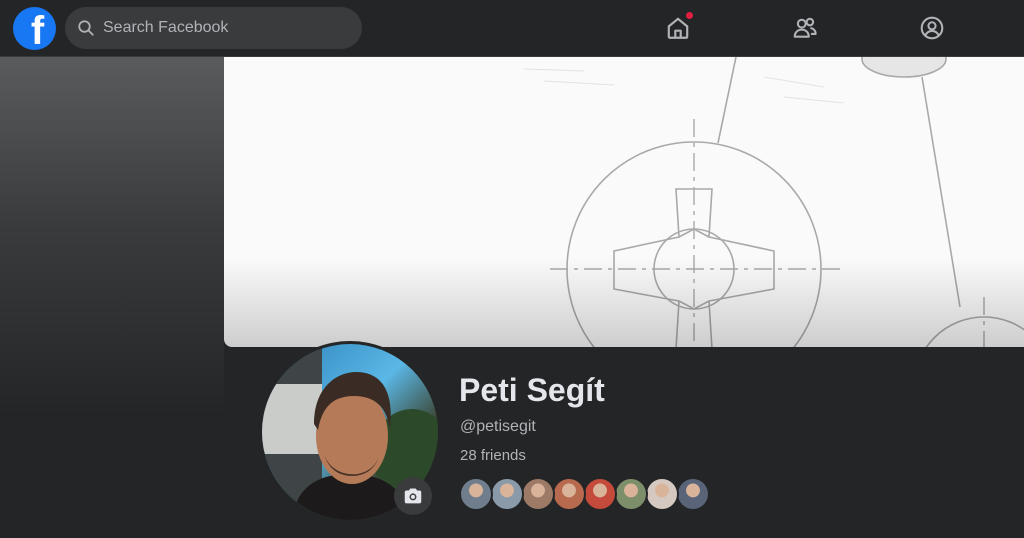 The width and height of the screenshot is (1024, 538). I want to click on change-profile-photo-button, so click(413, 496).